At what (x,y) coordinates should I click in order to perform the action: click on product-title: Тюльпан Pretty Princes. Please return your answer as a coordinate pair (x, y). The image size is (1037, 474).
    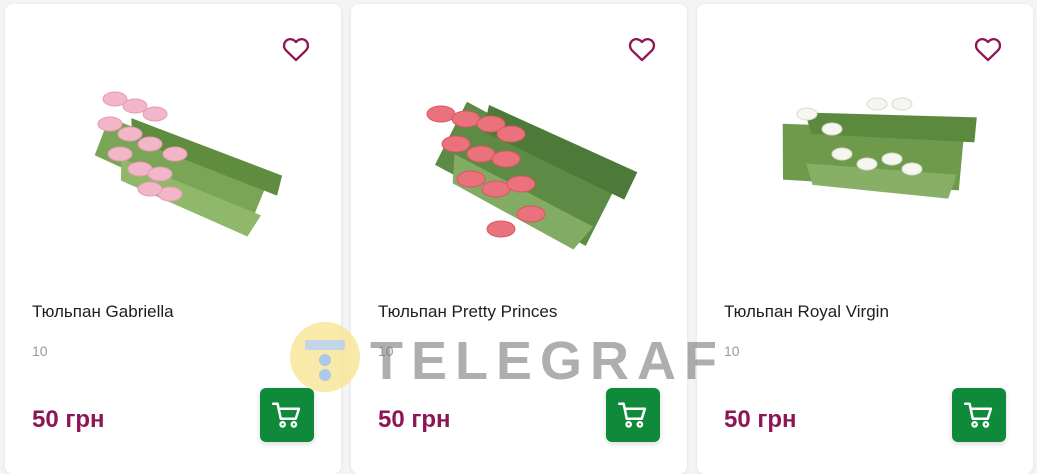
    Looking at the image, I should click on (467, 312).